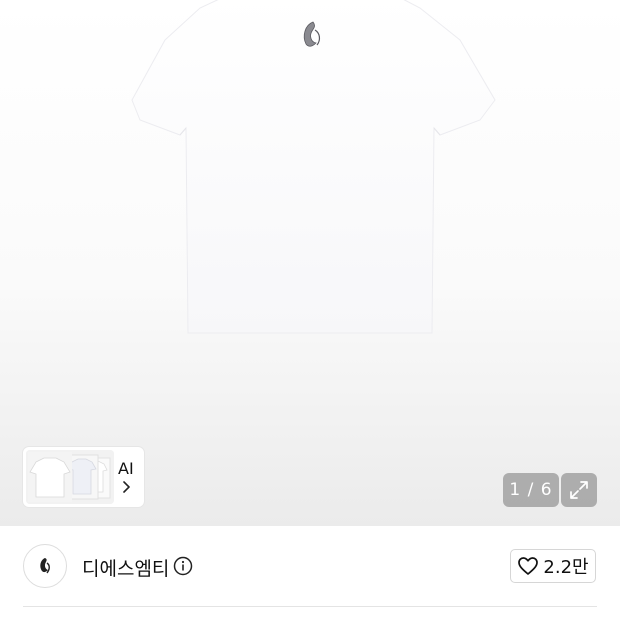 This screenshot has width=620, height=620. I want to click on brand-logo-icon, so click(45, 566).